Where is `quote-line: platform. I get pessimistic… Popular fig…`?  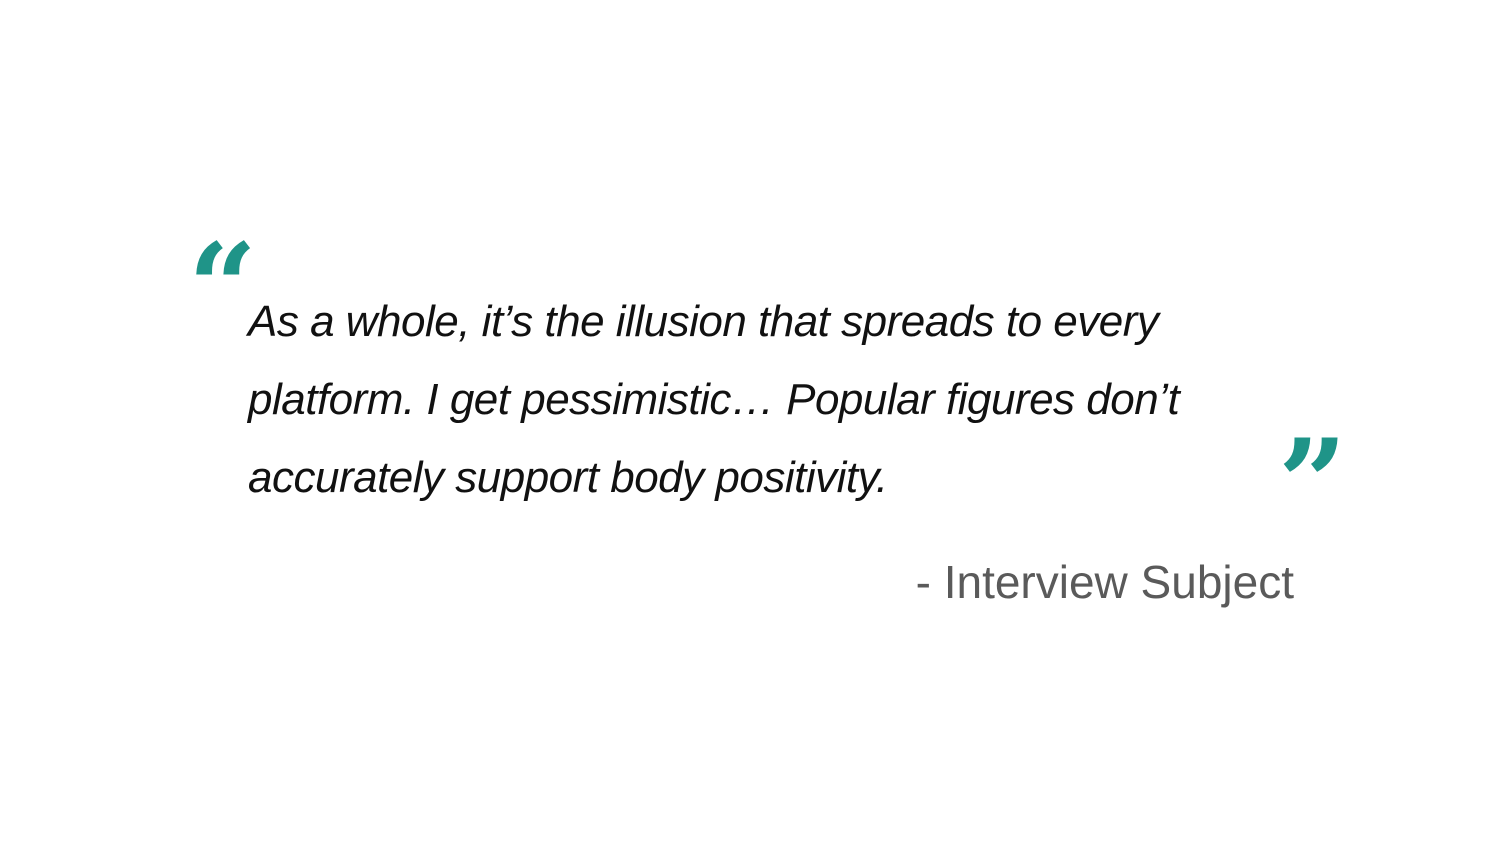
quote-line: platform. I get pessimistic… Popular fig… is located at coordinates (714, 399).